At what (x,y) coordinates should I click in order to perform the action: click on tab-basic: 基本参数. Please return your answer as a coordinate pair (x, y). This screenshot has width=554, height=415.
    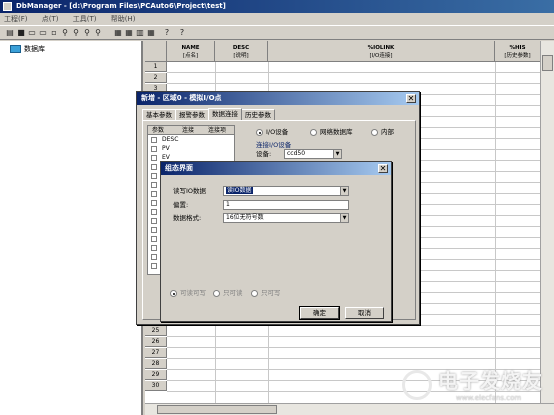
    Looking at the image, I should click on (159, 114).